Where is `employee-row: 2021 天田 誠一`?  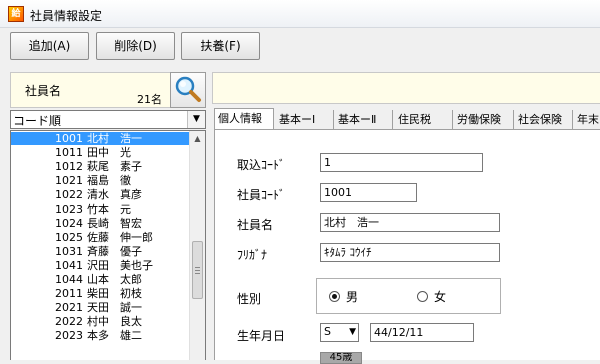
employee-row: 2021 天田 誠一 is located at coordinates (100, 307).